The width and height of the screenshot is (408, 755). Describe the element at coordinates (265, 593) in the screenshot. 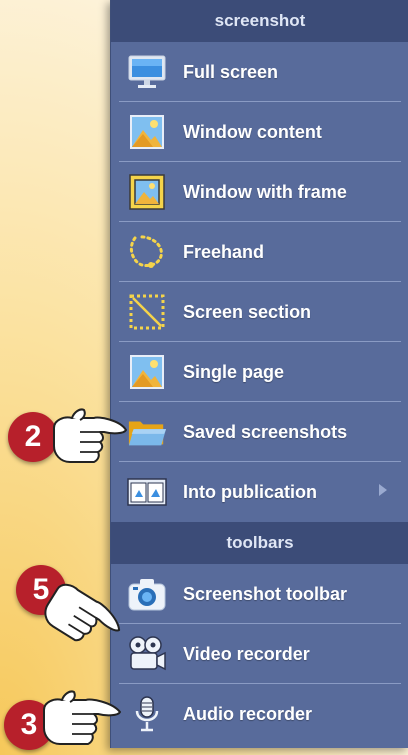

I see `menu-item-label: Screenshot toolbar` at that location.